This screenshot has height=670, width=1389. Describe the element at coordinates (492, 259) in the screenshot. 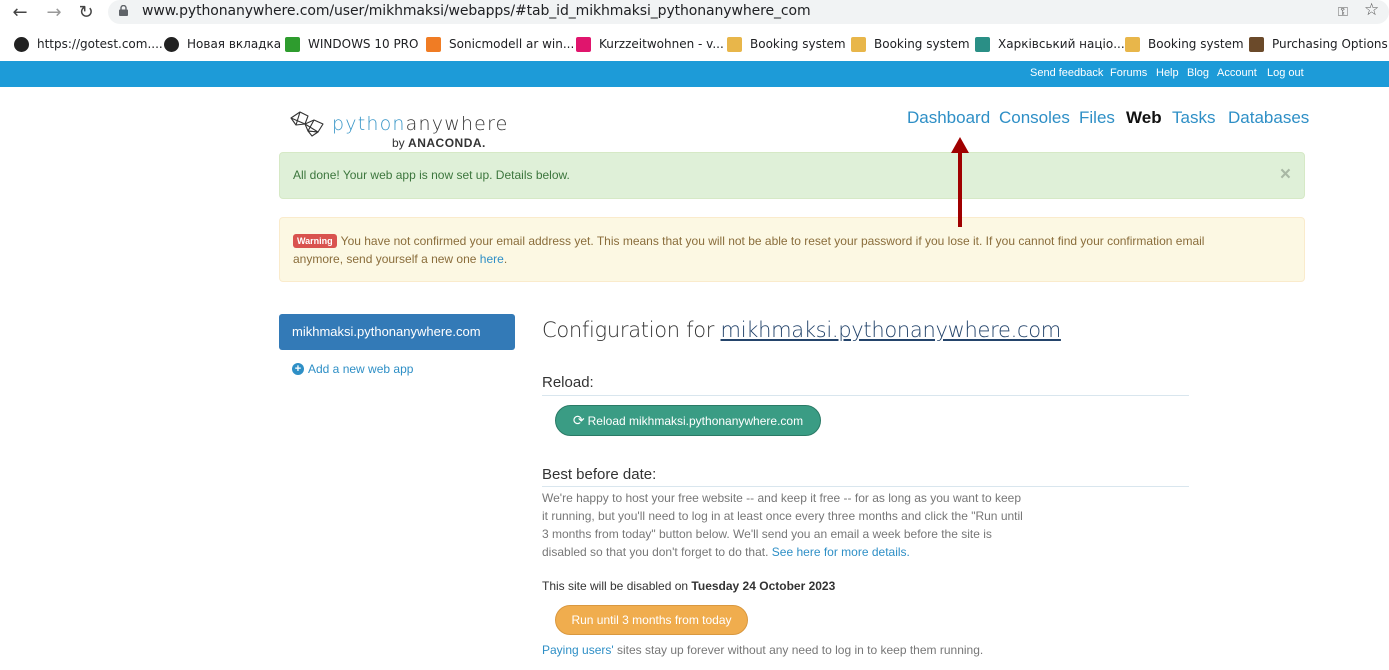

I see `resend-confirmation-link: here` at that location.